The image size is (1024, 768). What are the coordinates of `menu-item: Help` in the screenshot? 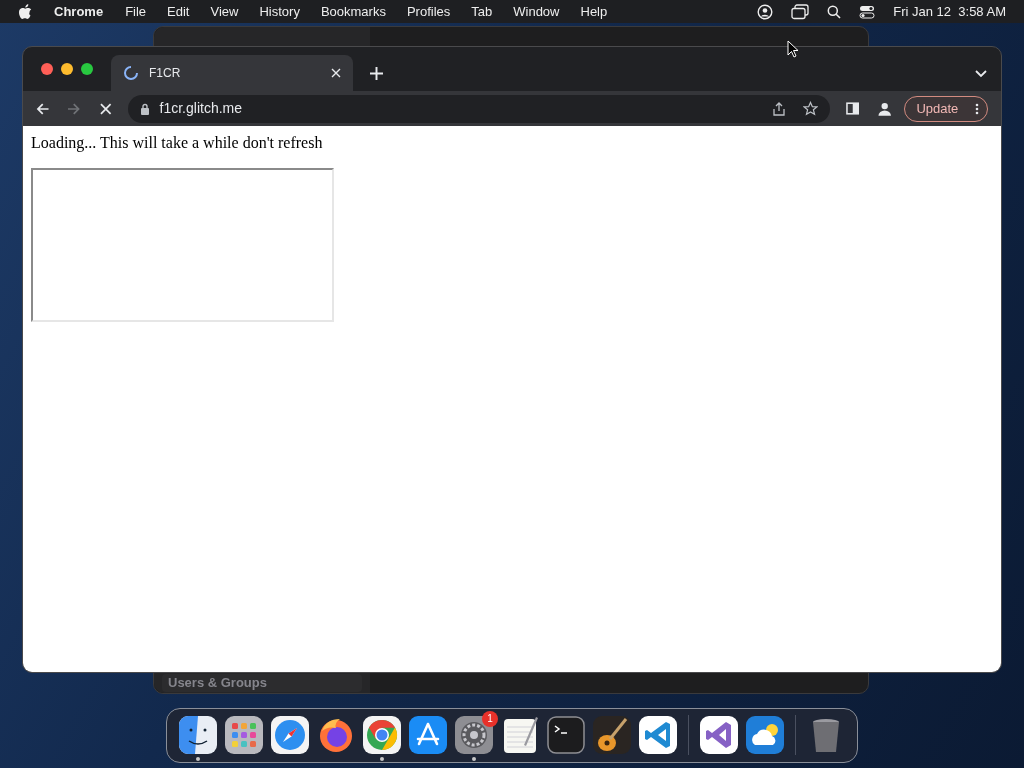 It's located at (594, 11).